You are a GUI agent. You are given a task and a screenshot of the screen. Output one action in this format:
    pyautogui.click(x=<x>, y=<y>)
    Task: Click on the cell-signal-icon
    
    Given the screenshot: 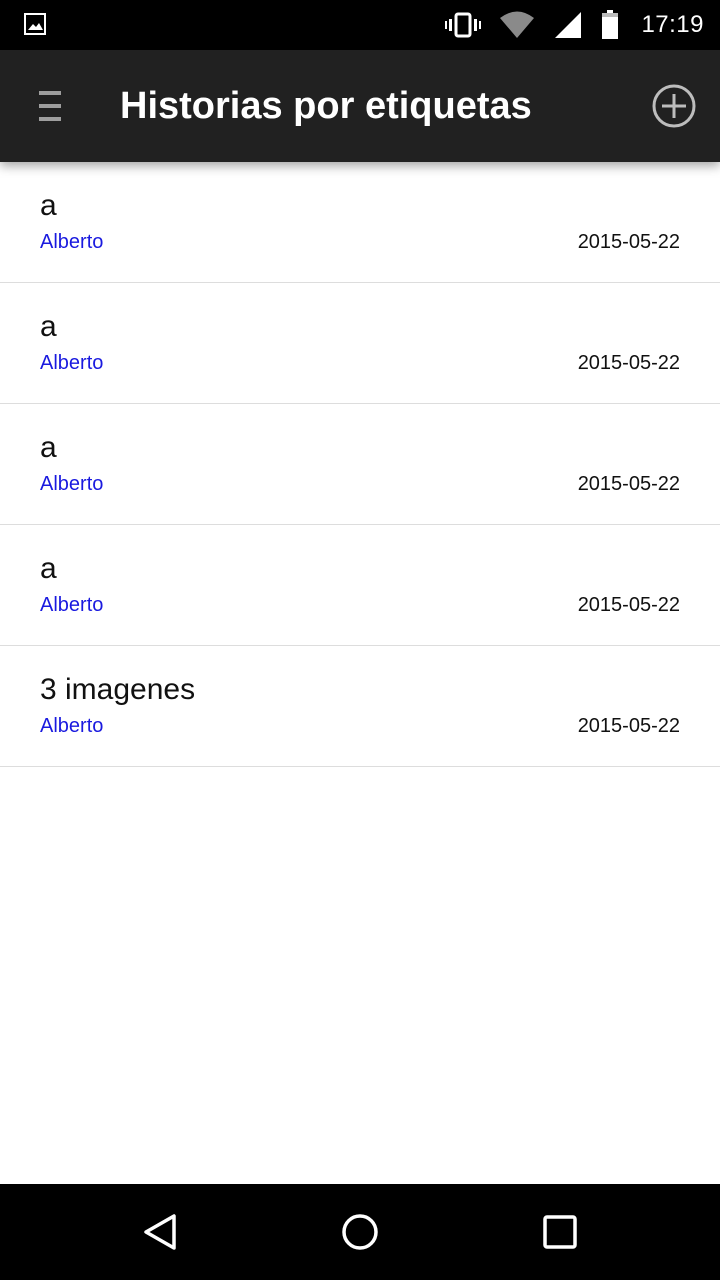 What is the action you would take?
    pyautogui.click(x=568, y=25)
    